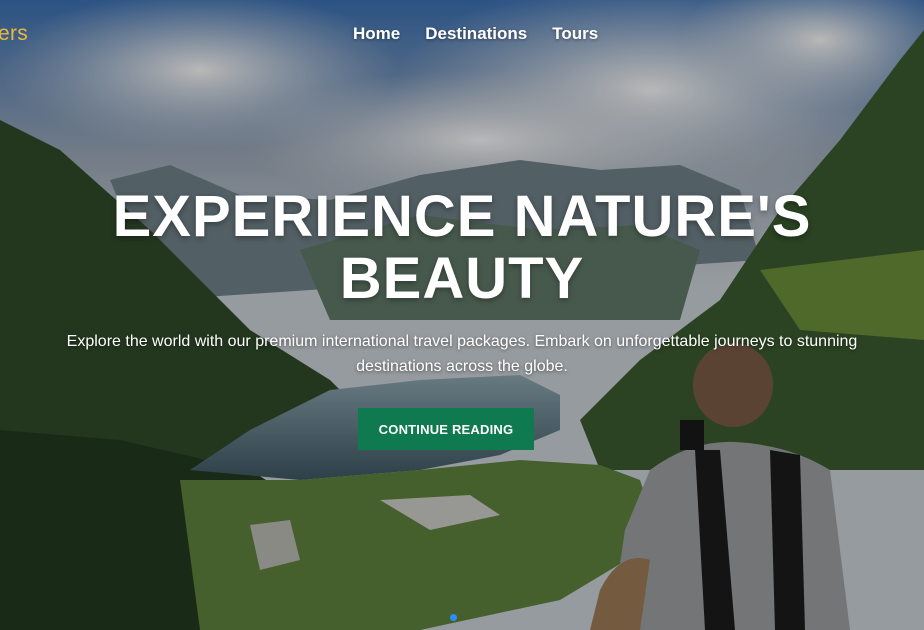 This screenshot has height=630, width=924. Describe the element at coordinates (376, 34) in the screenshot. I see `nav-link-home: Home` at that location.